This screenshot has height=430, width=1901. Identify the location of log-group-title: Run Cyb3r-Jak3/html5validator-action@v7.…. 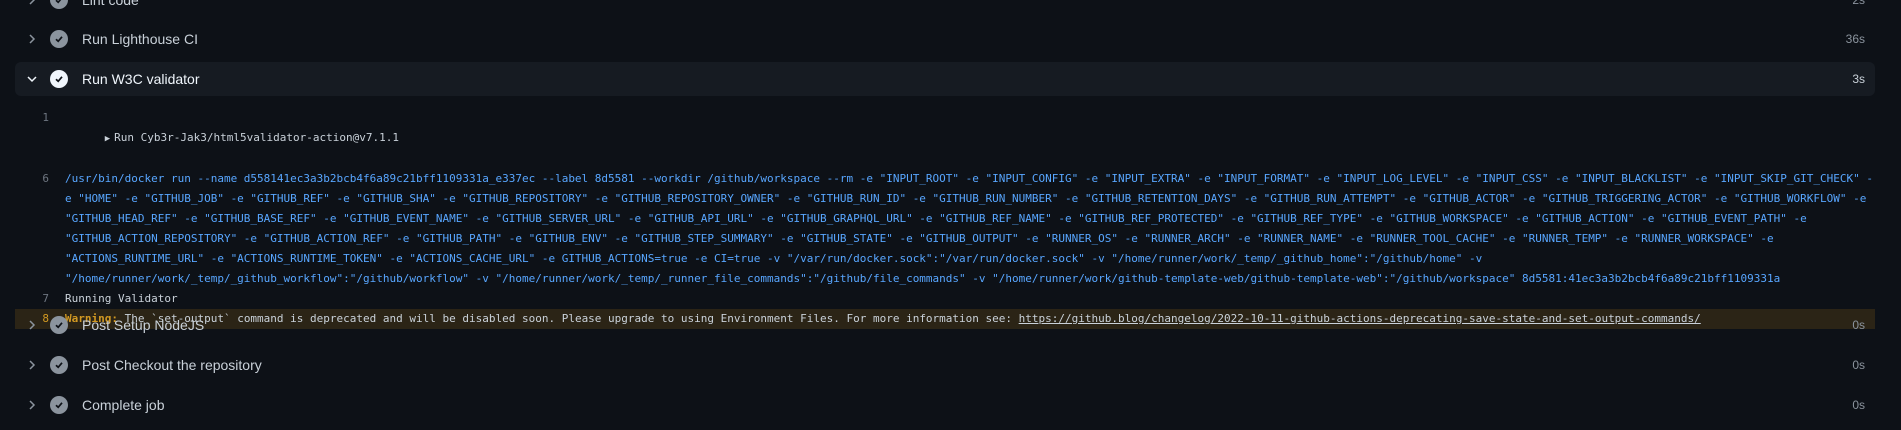
(256, 137).